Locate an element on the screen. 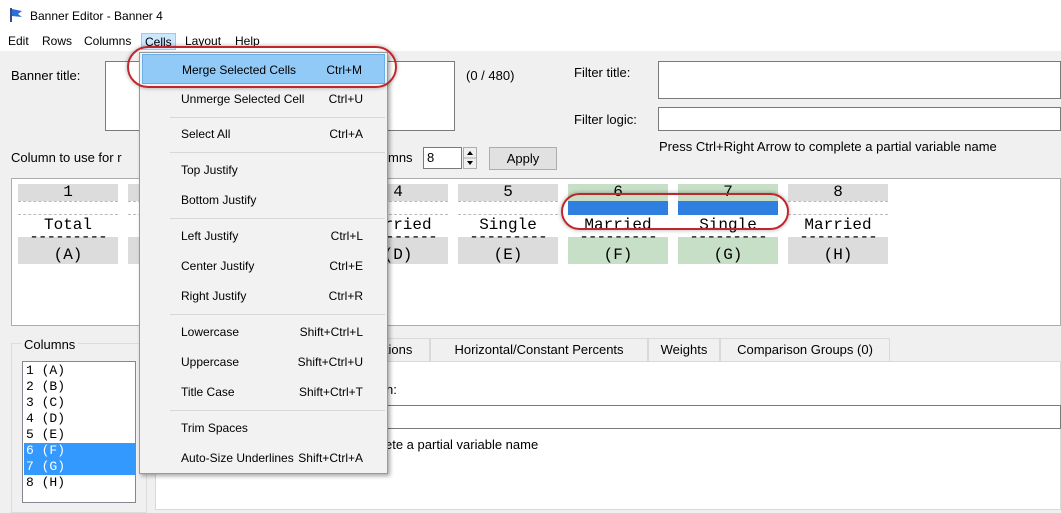 The height and width of the screenshot is (513, 1061). menu-item-shortcut: Shift+Ctrl+A is located at coordinates (330, 458).